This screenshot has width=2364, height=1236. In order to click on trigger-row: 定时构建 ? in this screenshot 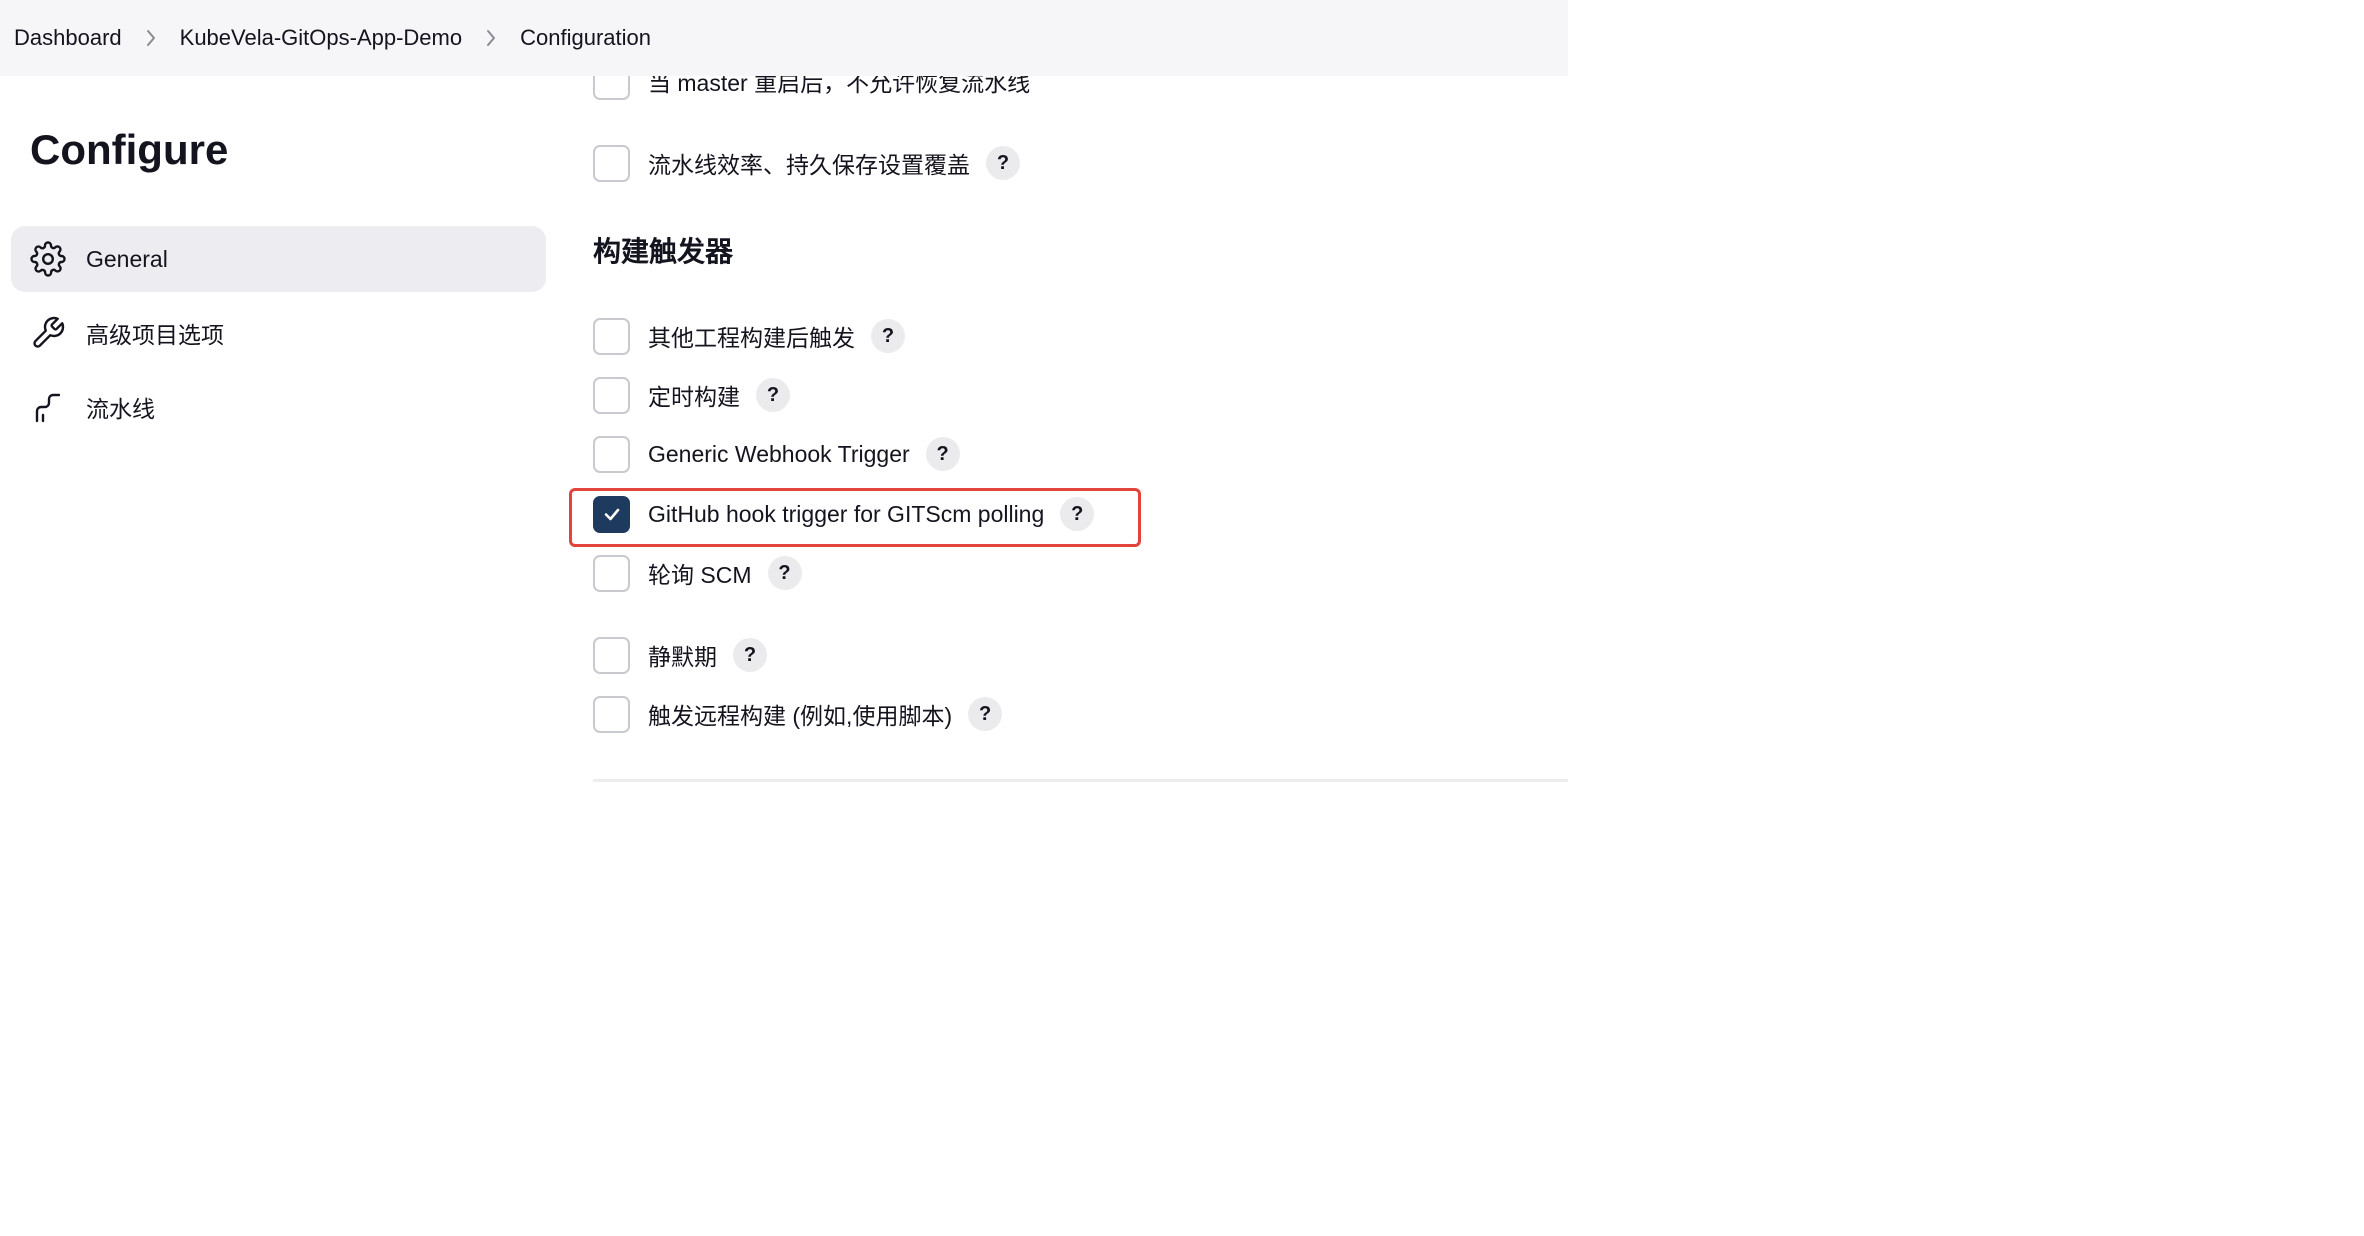, I will do `click(691, 395)`.